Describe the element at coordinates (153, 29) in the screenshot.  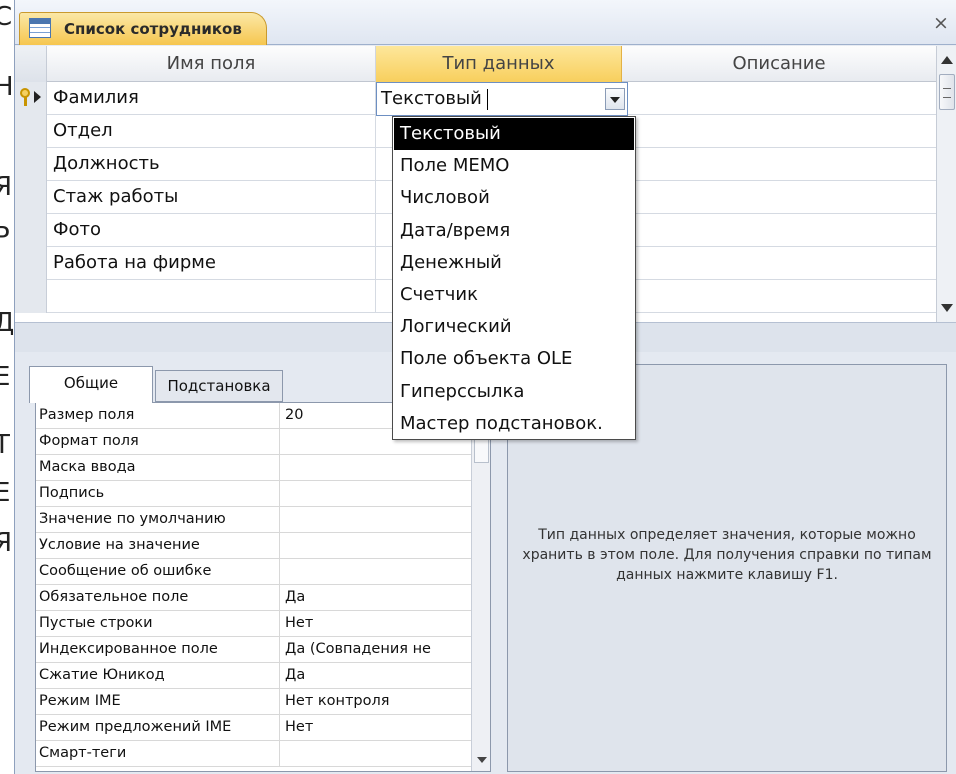
I see `document-tab-title: Список сотрудников` at that location.